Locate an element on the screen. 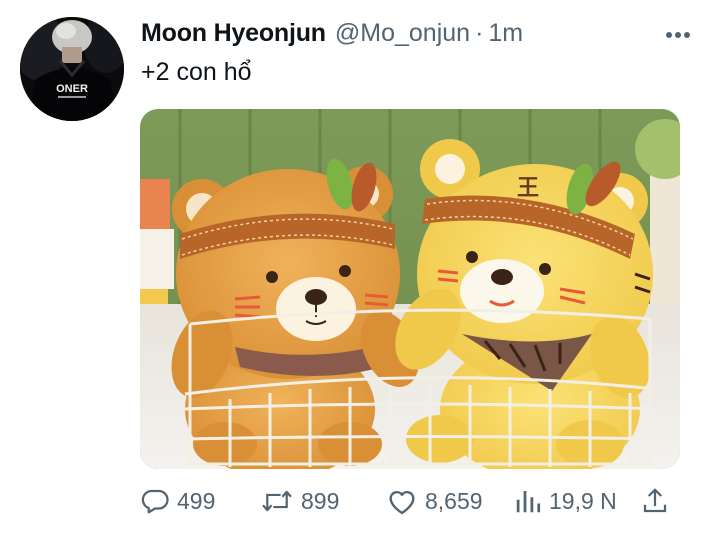 The image size is (720, 536). share-button is located at coordinates (655, 501).